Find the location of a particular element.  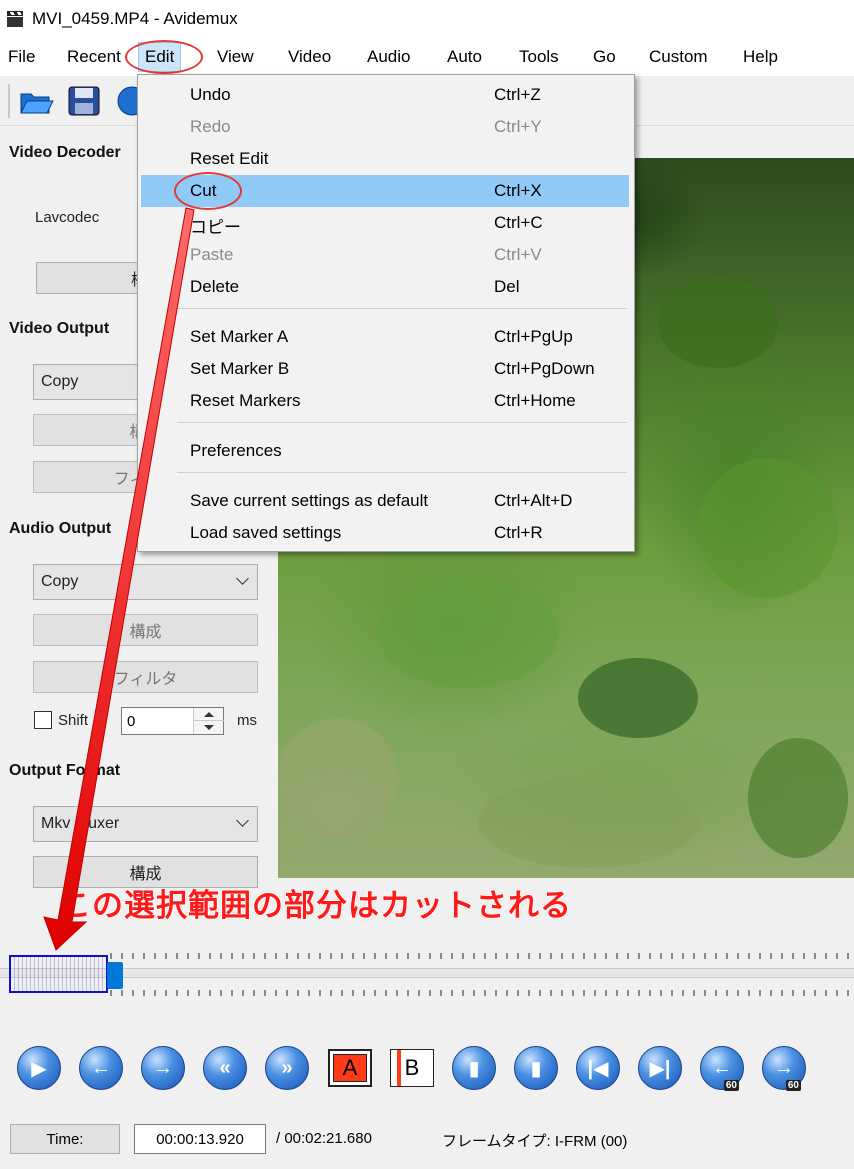

total-time-label: / 00:02:21.680 is located at coordinates (324, 1138).